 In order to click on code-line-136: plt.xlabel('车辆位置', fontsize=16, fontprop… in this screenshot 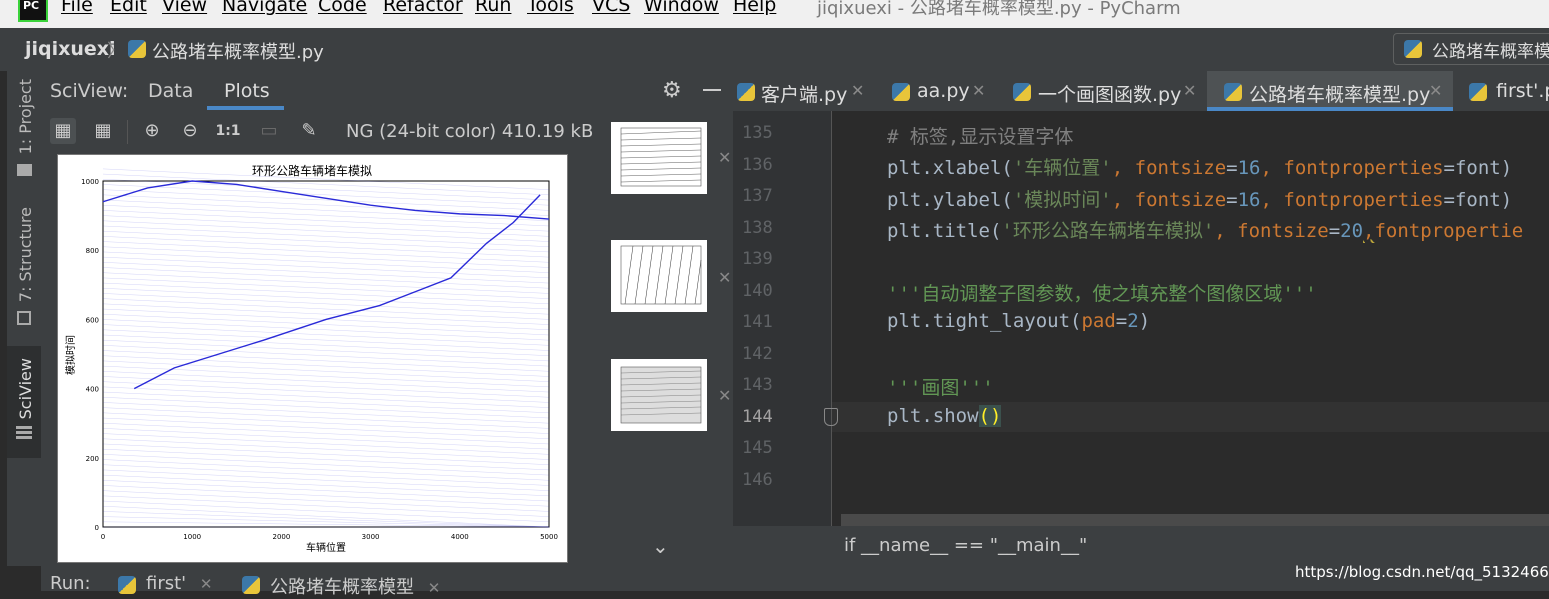, I will do `click(1199, 166)`.